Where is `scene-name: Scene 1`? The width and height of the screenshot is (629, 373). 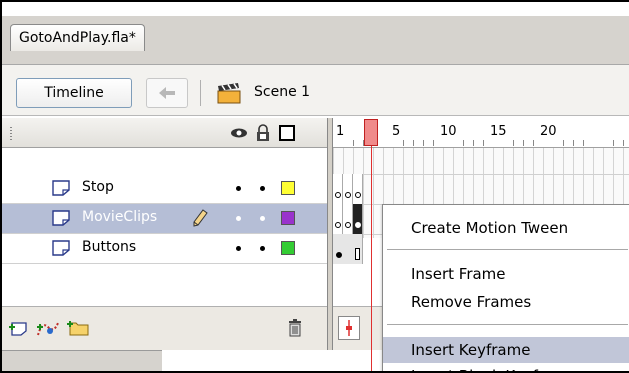
scene-name: Scene 1 is located at coordinates (282, 92).